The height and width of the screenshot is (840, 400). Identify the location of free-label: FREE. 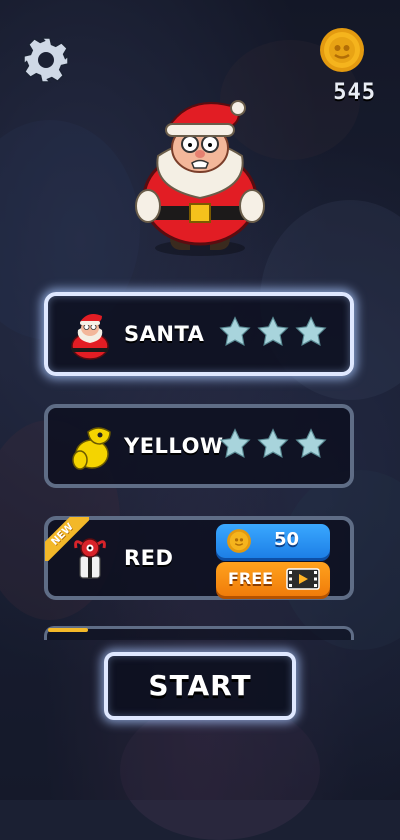
(251, 578).